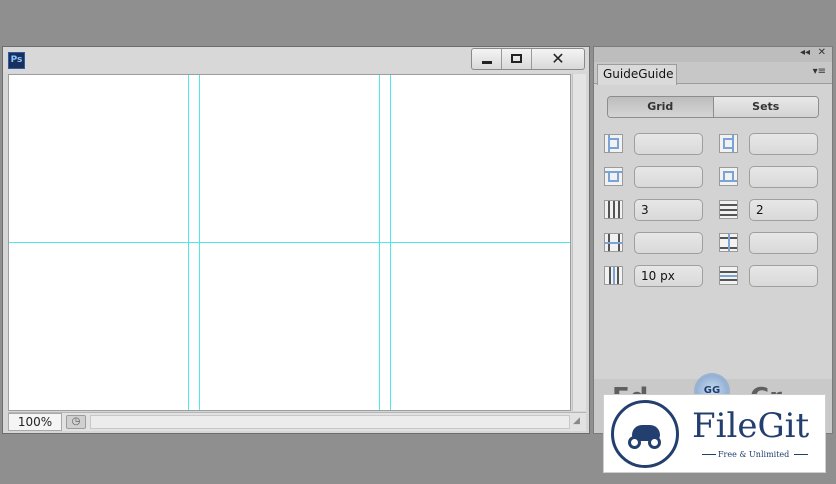 Image resolution: width=836 pixels, height=484 pixels. What do you see at coordinates (713, 73) in the screenshot?
I see `panel-tab-row: GuideGuide ▾≡` at bounding box center [713, 73].